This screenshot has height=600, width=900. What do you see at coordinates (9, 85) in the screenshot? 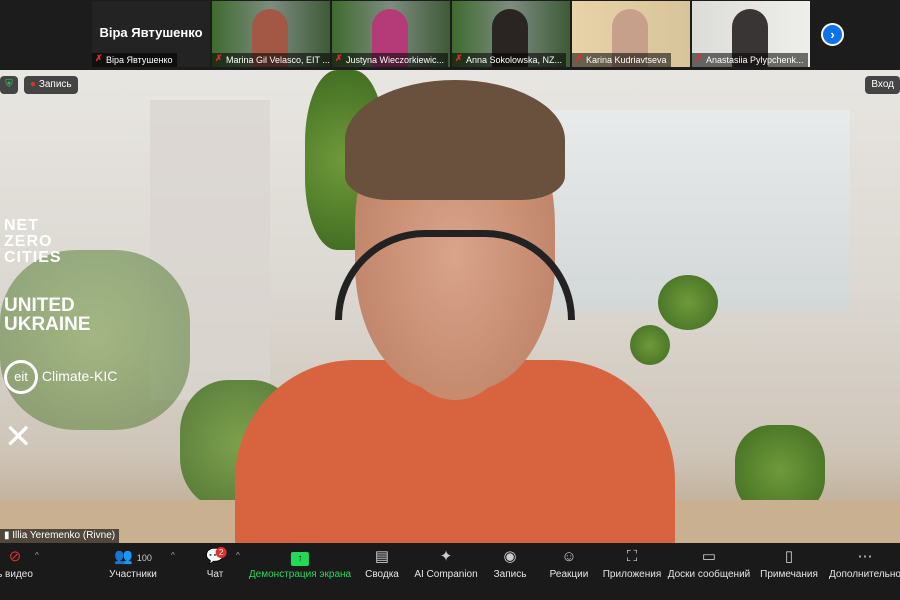
I see `encryption-shield-icon: ⛨` at bounding box center [9, 85].